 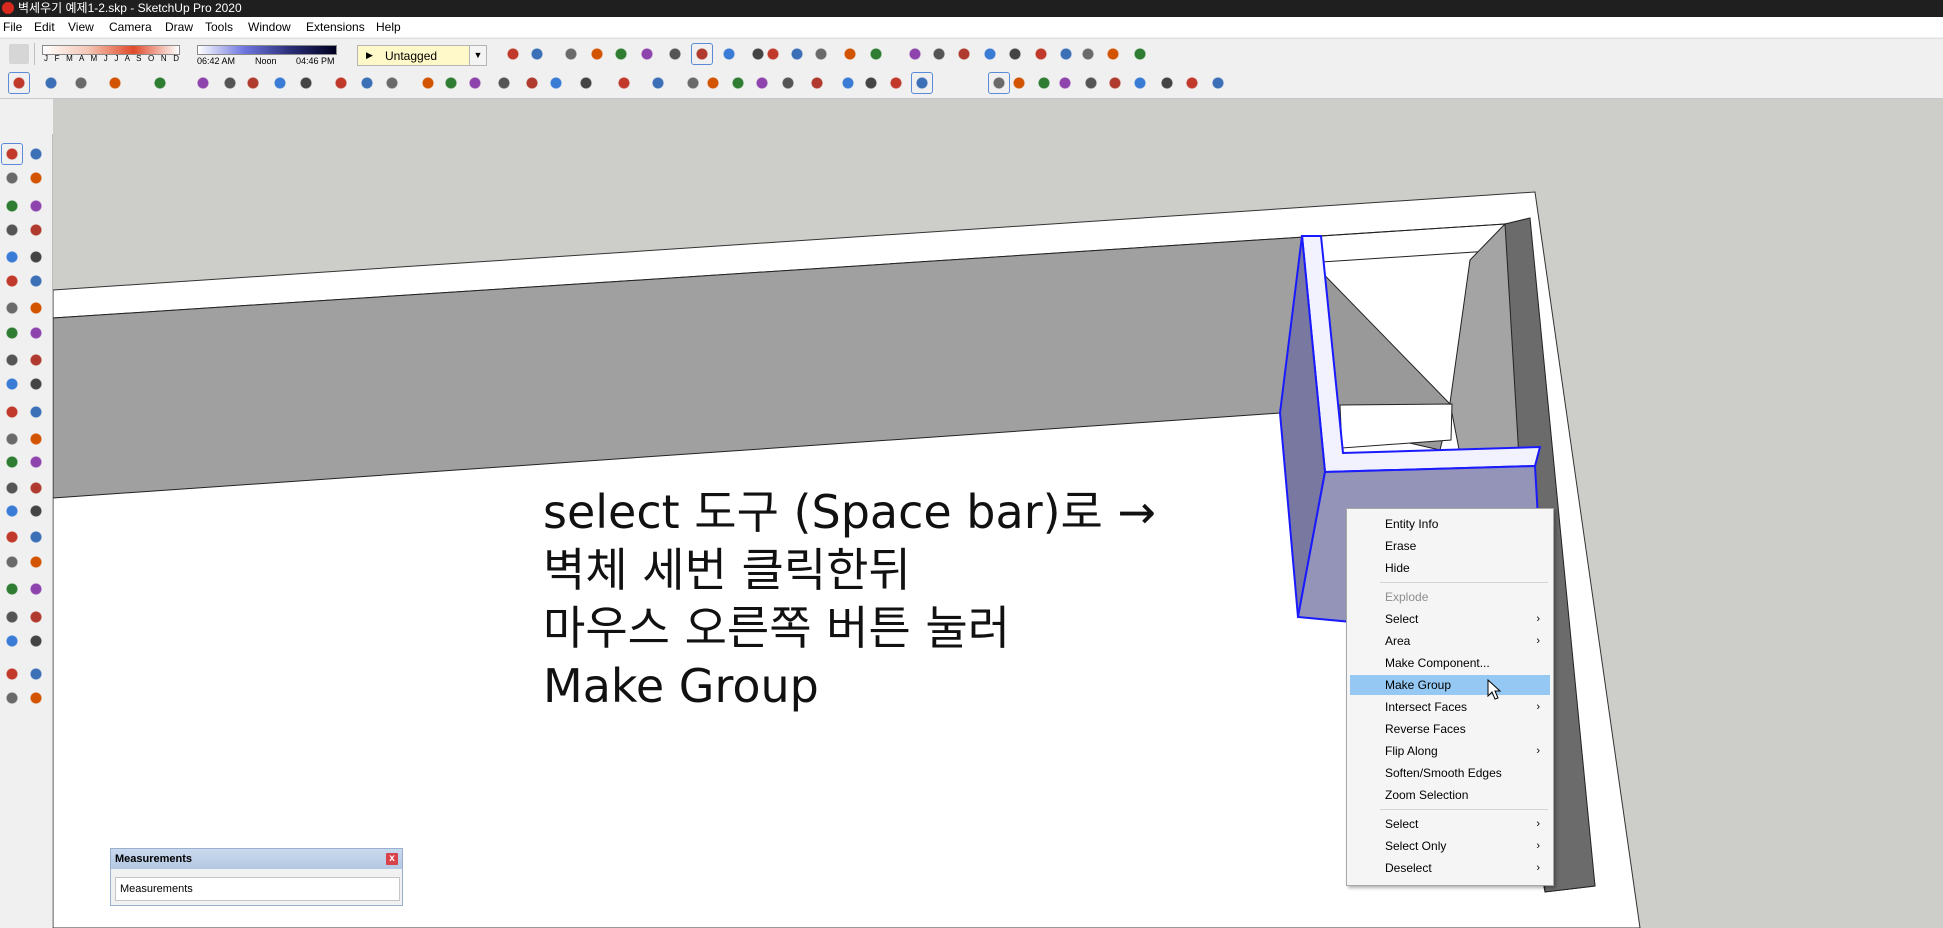 What do you see at coordinates (1140, 83) in the screenshot?
I see `house-icon` at bounding box center [1140, 83].